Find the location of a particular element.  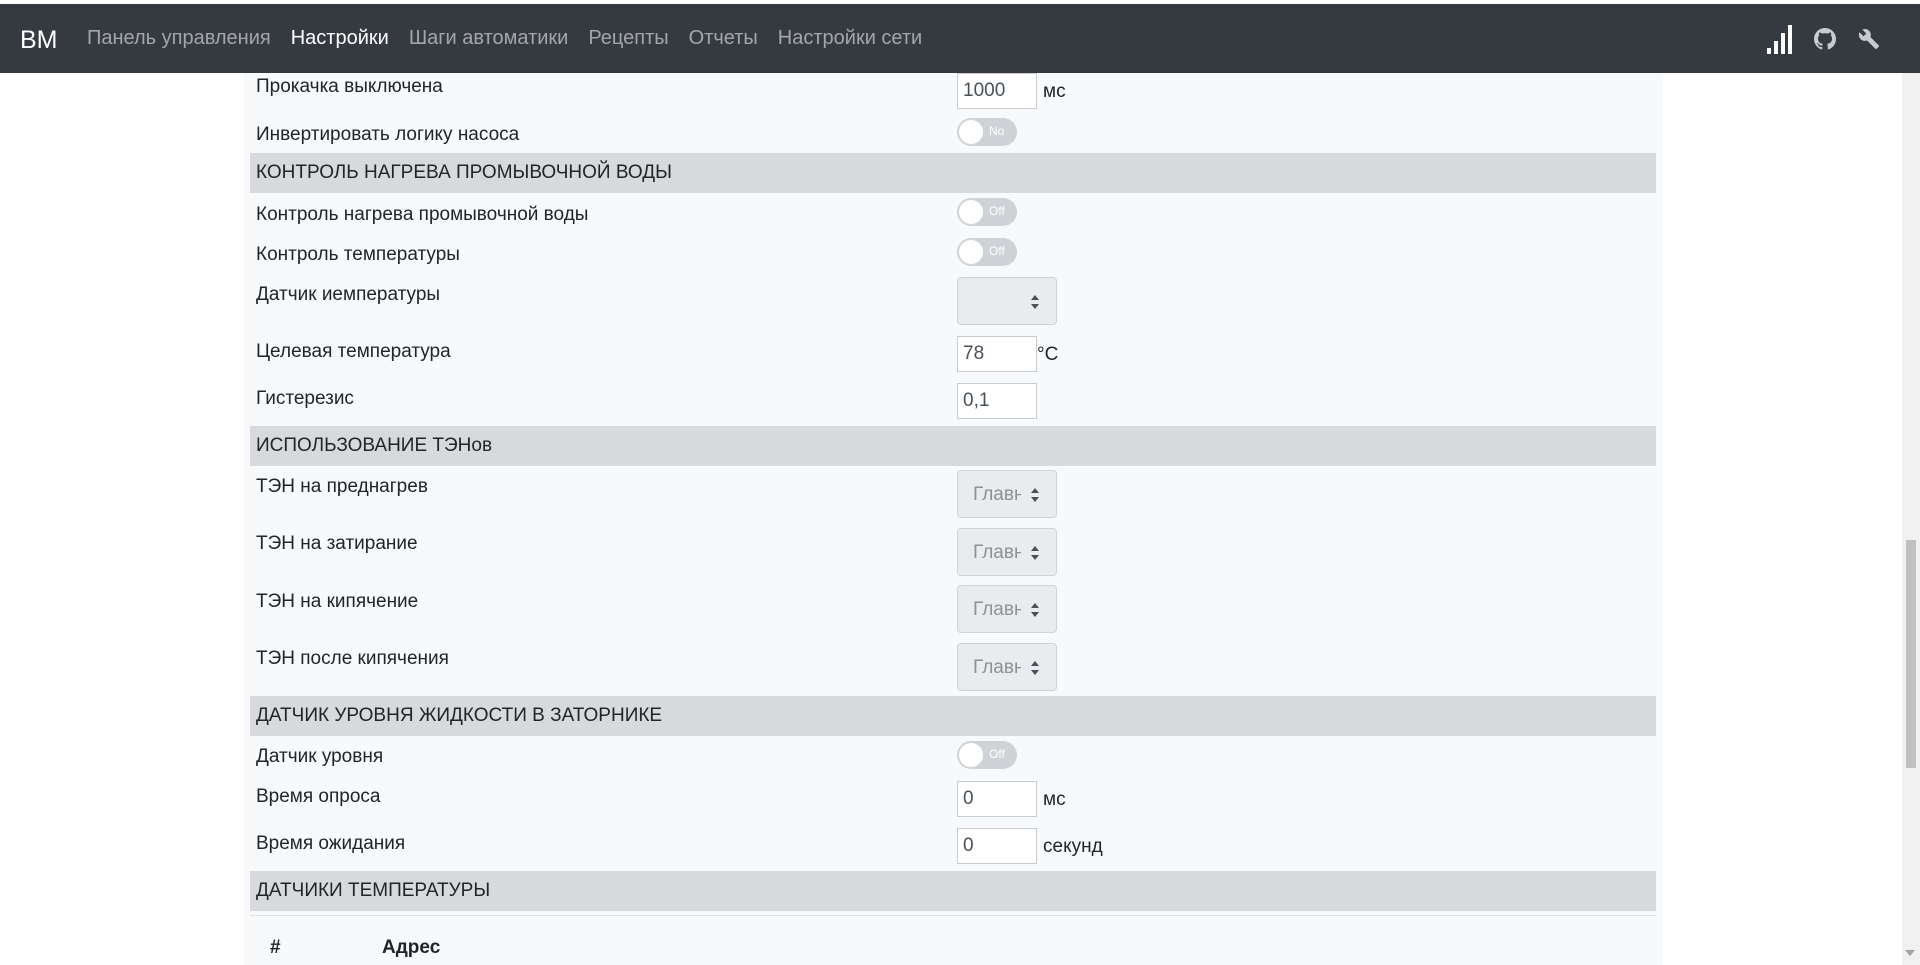

section-level-sensor: ДАТЧИК УРОВНЯ ЖИДКОСТИ В ЗАТОРНИКЕ is located at coordinates (953, 716).